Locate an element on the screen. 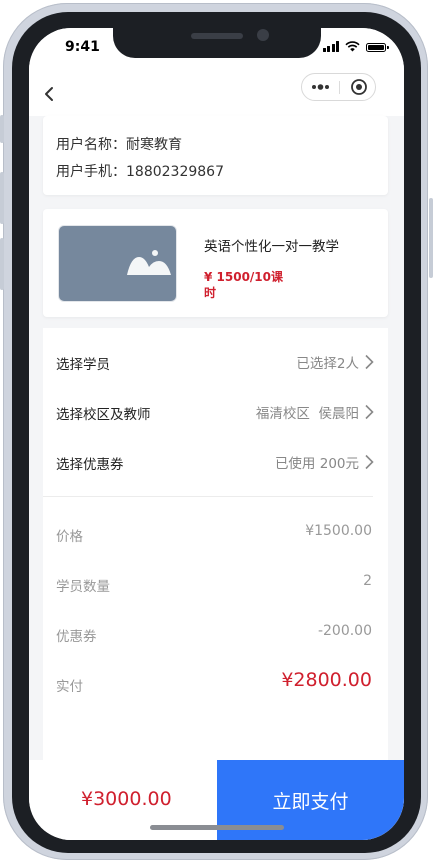  price-label: 价格 is located at coordinates (69, 537).